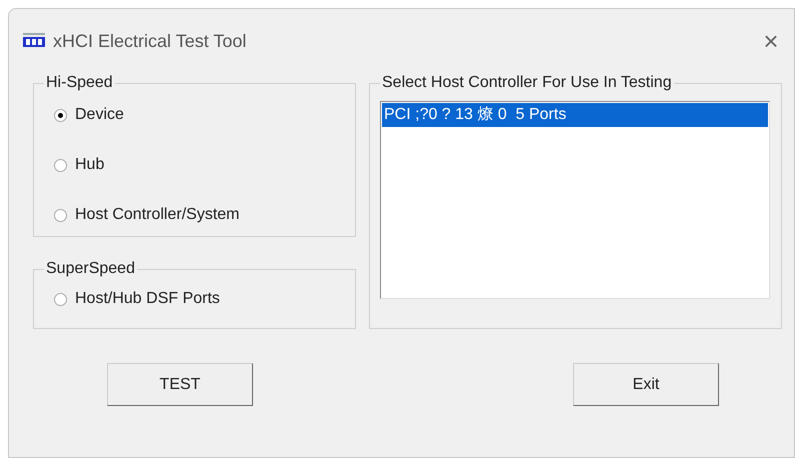  I want to click on dialog-button: TEST, so click(180, 384).